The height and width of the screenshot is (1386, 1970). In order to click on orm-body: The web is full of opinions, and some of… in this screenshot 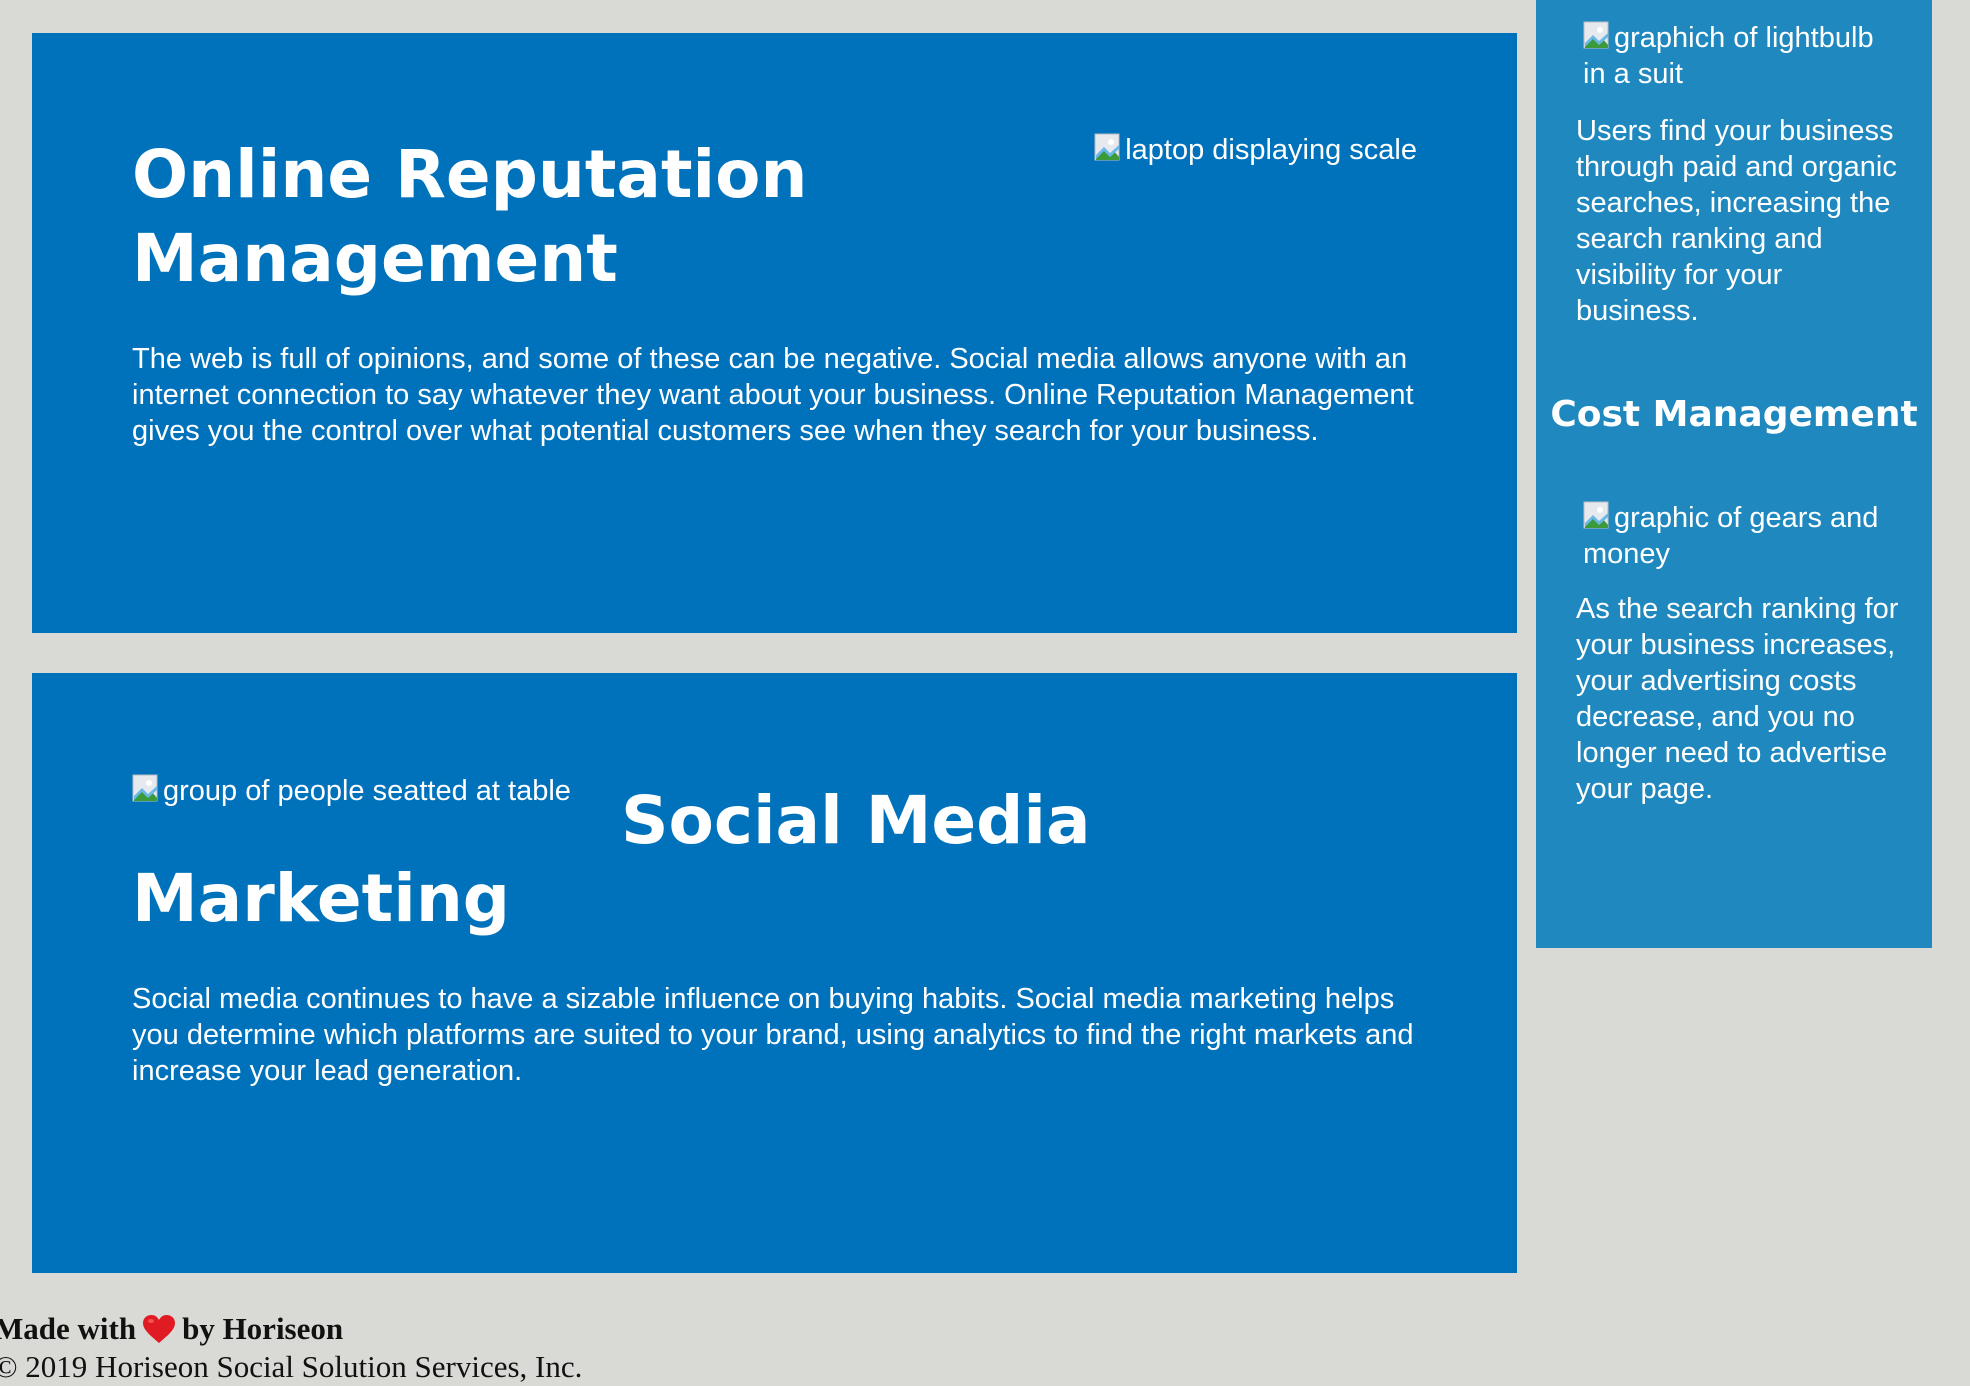, I will do `click(773, 395)`.